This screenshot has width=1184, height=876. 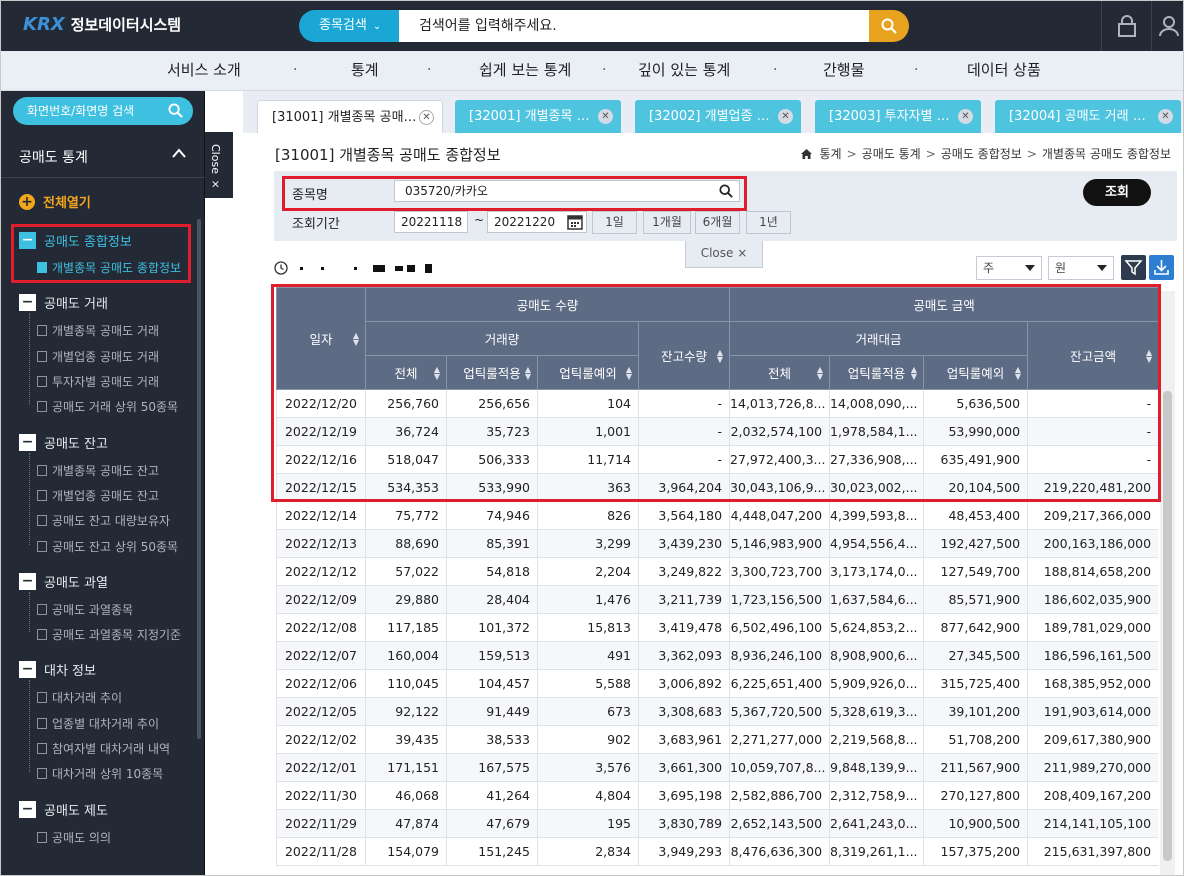 What do you see at coordinates (79, 697) in the screenshot?
I see `sidebar-item: 대차거래 추이` at bounding box center [79, 697].